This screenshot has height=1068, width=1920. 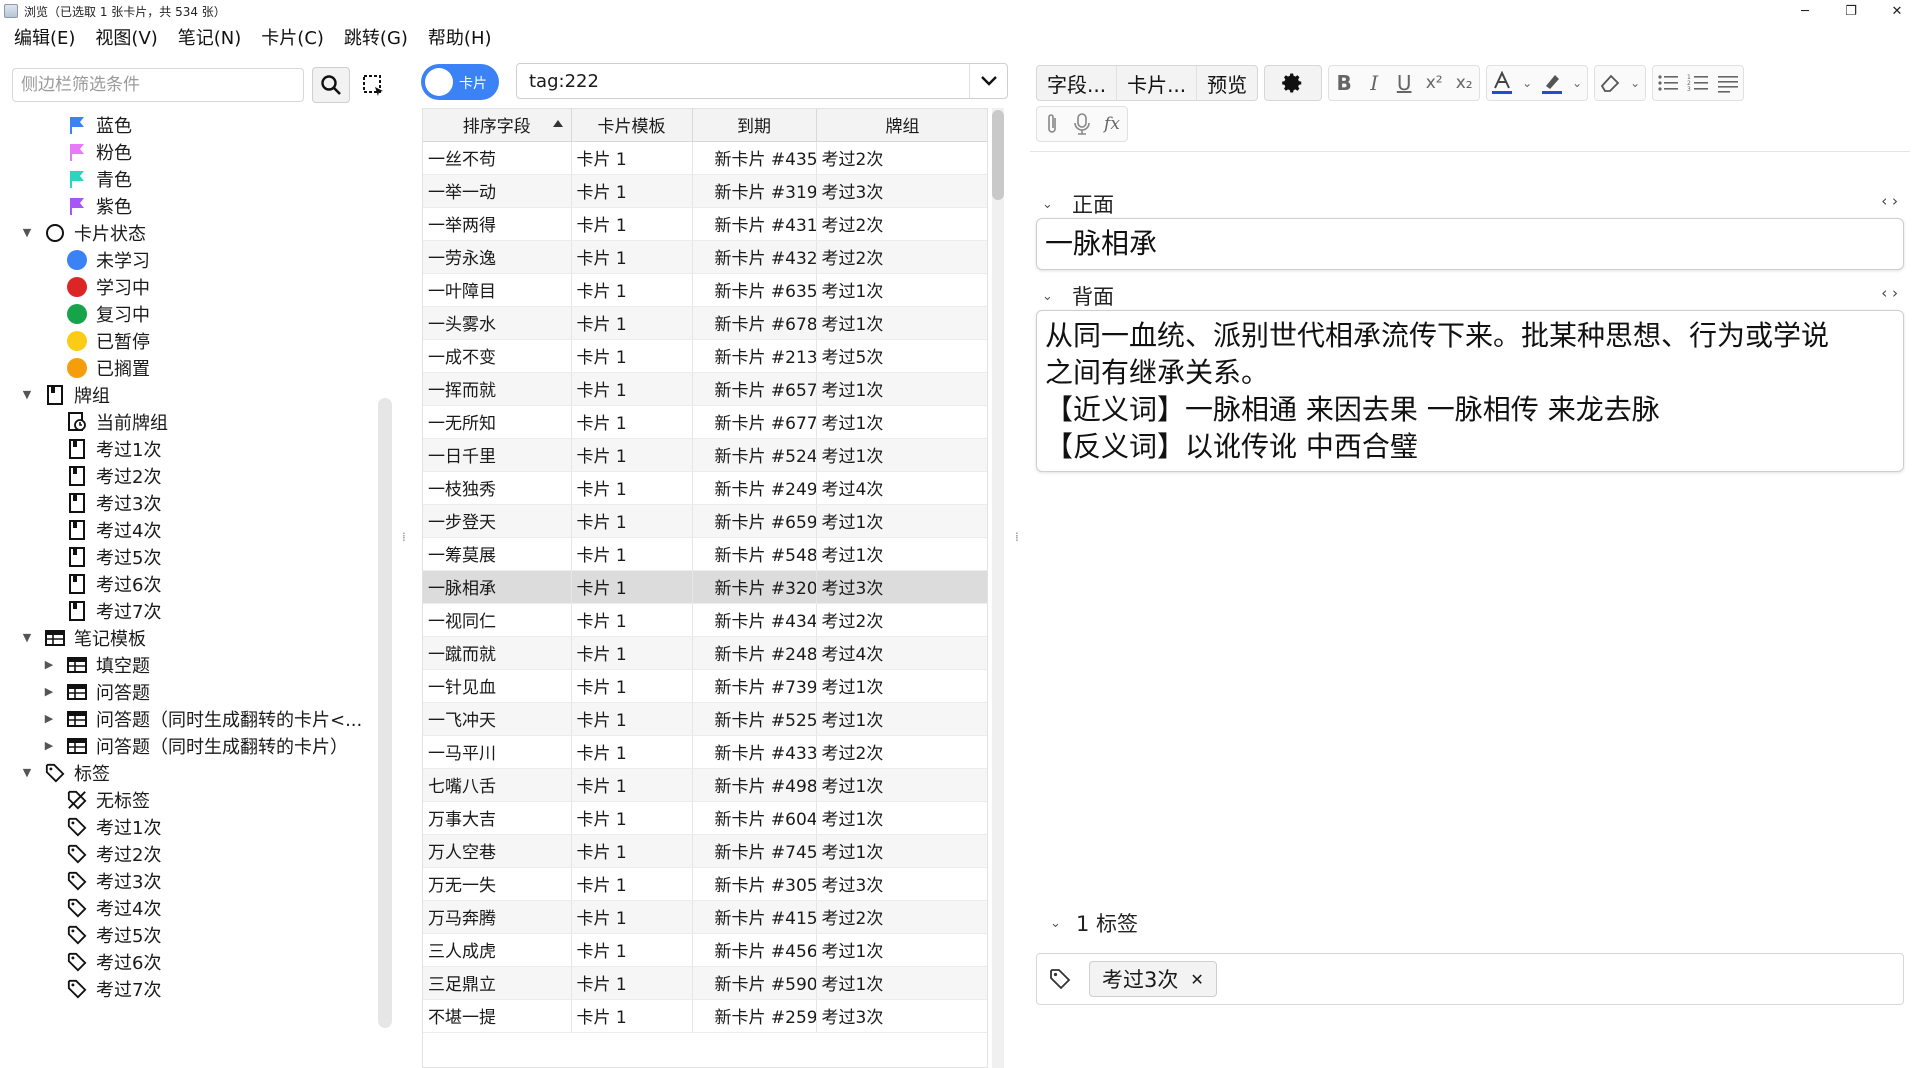 I want to click on minimize-button: ─, so click(x=1805, y=11).